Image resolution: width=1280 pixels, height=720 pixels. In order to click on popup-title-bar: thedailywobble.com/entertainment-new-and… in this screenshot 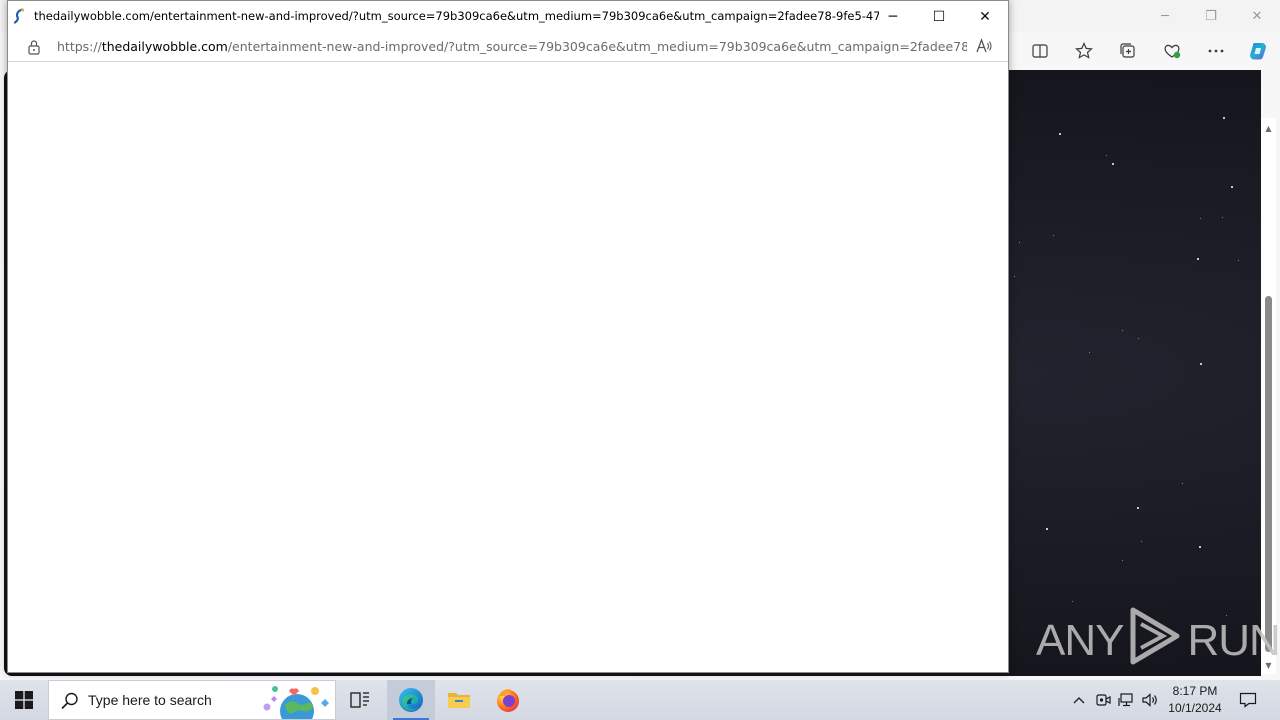, I will do `click(508, 16)`.